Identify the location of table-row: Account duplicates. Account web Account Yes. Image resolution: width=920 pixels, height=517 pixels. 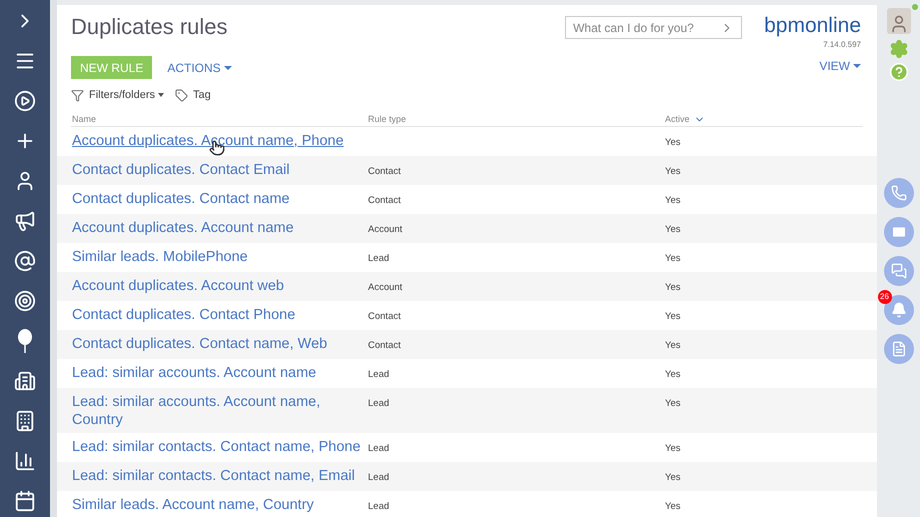
(467, 286).